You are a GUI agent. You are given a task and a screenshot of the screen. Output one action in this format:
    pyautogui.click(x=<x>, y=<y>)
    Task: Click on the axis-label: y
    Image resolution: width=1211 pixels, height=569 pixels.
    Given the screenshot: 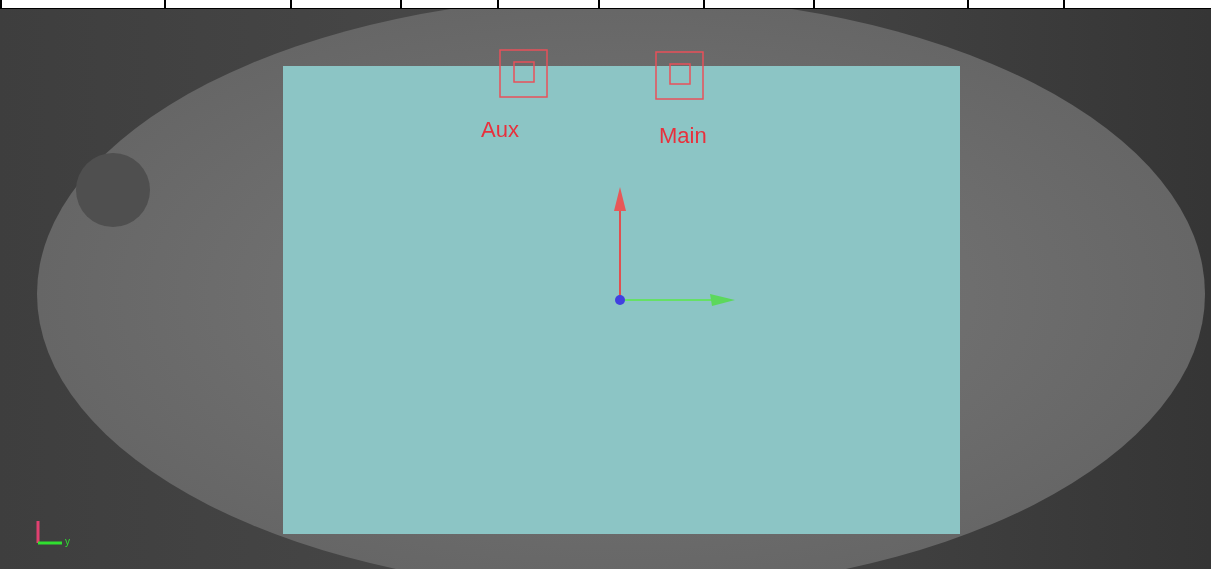 What is the action you would take?
    pyautogui.click(x=67, y=542)
    